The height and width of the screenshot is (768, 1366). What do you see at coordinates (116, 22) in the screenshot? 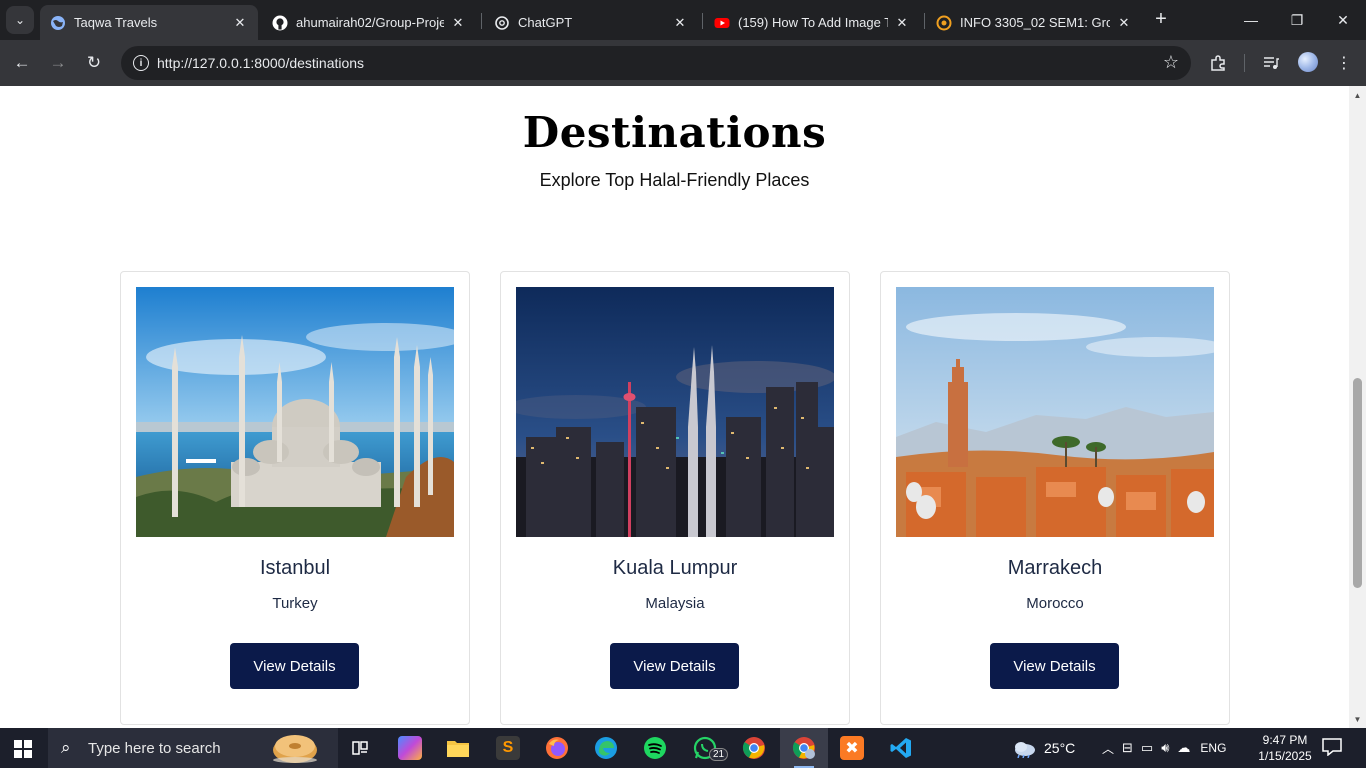
I see `tab-title: Taqwa Travels` at bounding box center [116, 22].